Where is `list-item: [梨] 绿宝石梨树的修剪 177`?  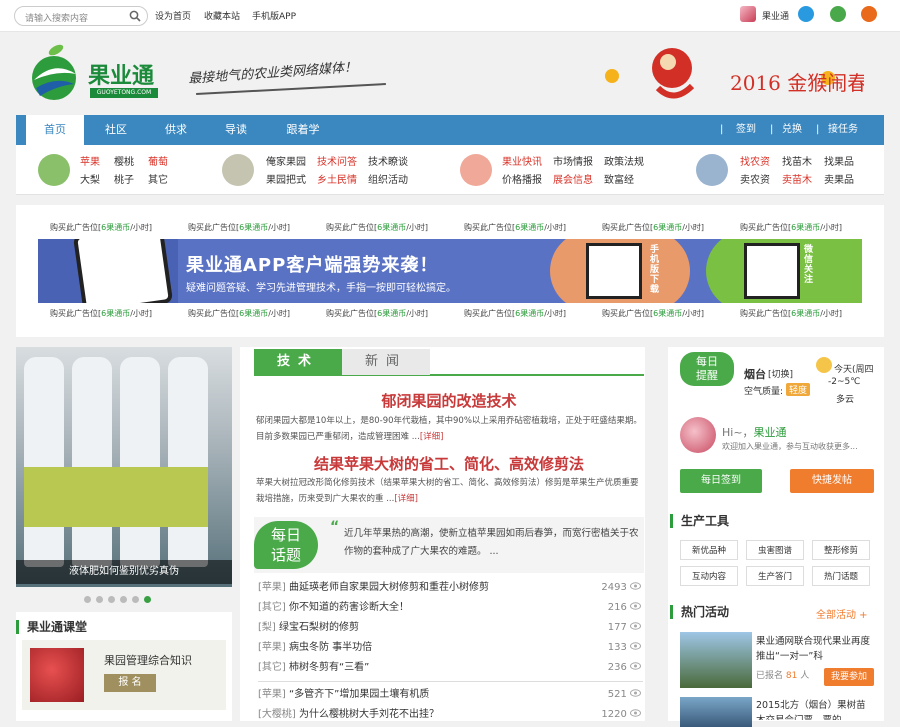 list-item: [梨] 绿宝石梨树的修剪 177 is located at coordinates (450, 628).